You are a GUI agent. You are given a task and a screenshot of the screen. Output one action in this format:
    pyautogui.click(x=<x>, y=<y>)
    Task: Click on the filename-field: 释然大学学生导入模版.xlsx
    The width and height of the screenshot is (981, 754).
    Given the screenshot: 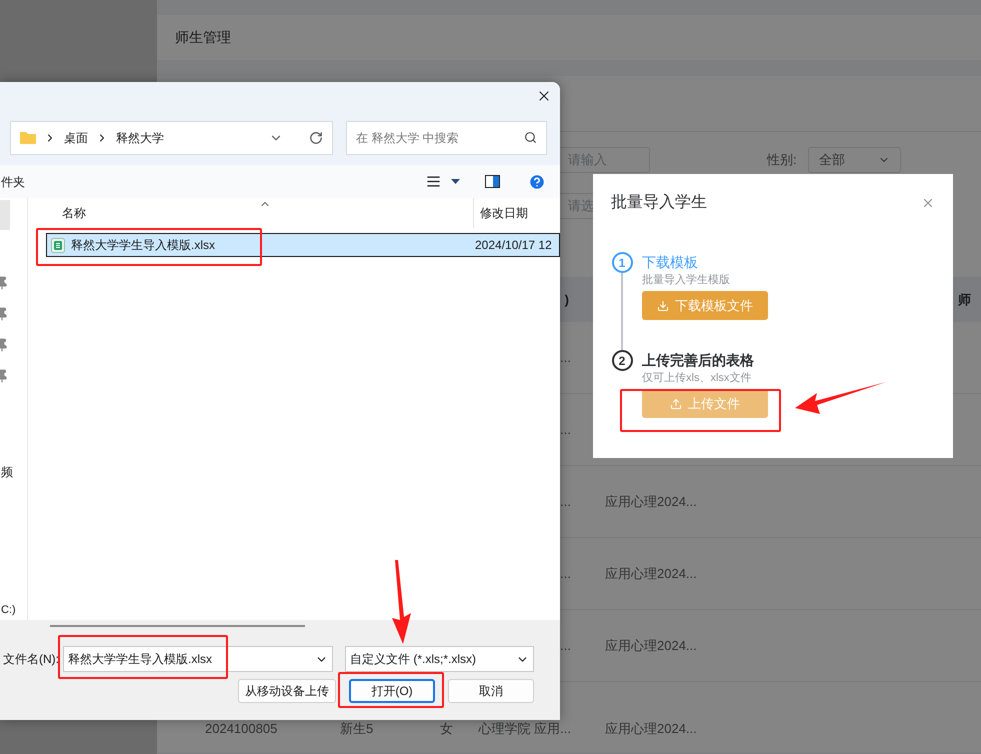 What is the action you would take?
    pyautogui.click(x=198, y=659)
    